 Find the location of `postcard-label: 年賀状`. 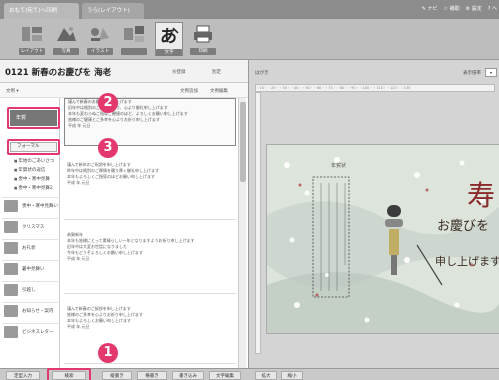

postcard-label: 年賀状 is located at coordinates (338, 165).